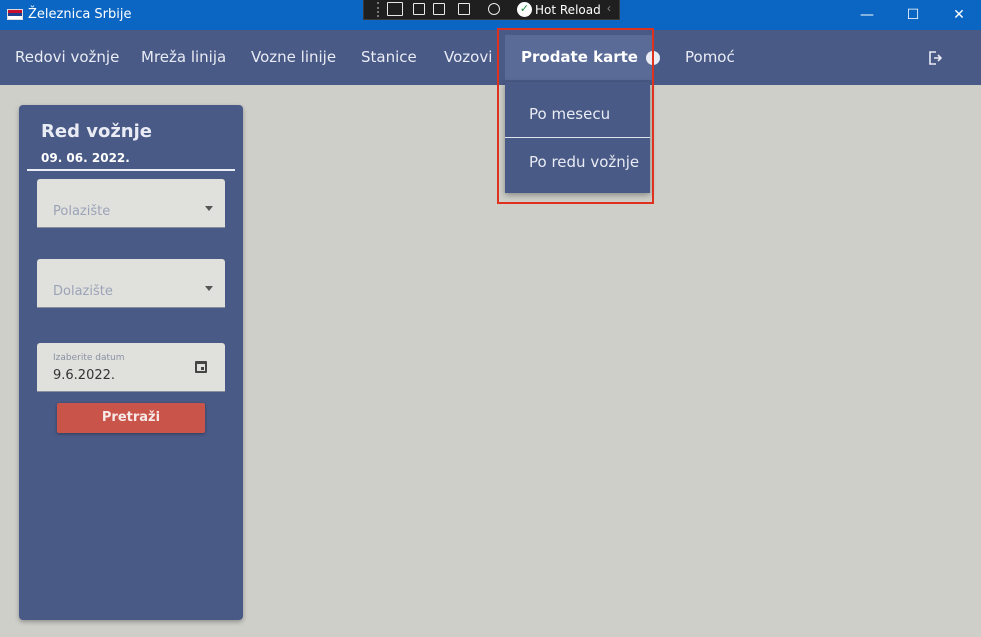 Image resolution: width=981 pixels, height=637 pixels. What do you see at coordinates (468, 55) in the screenshot?
I see `menu-vozovi: Vozovi` at bounding box center [468, 55].